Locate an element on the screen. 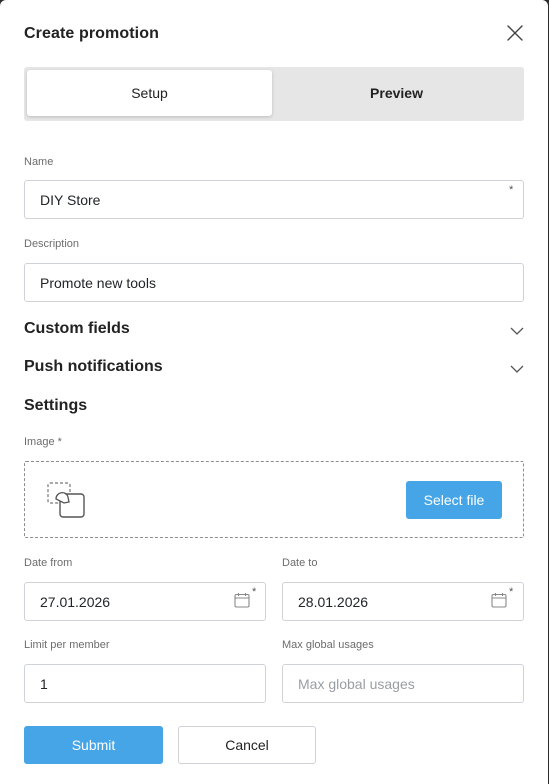 The image size is (549, 784). description-value: Promote new tools is located at coordinates (98, 282).